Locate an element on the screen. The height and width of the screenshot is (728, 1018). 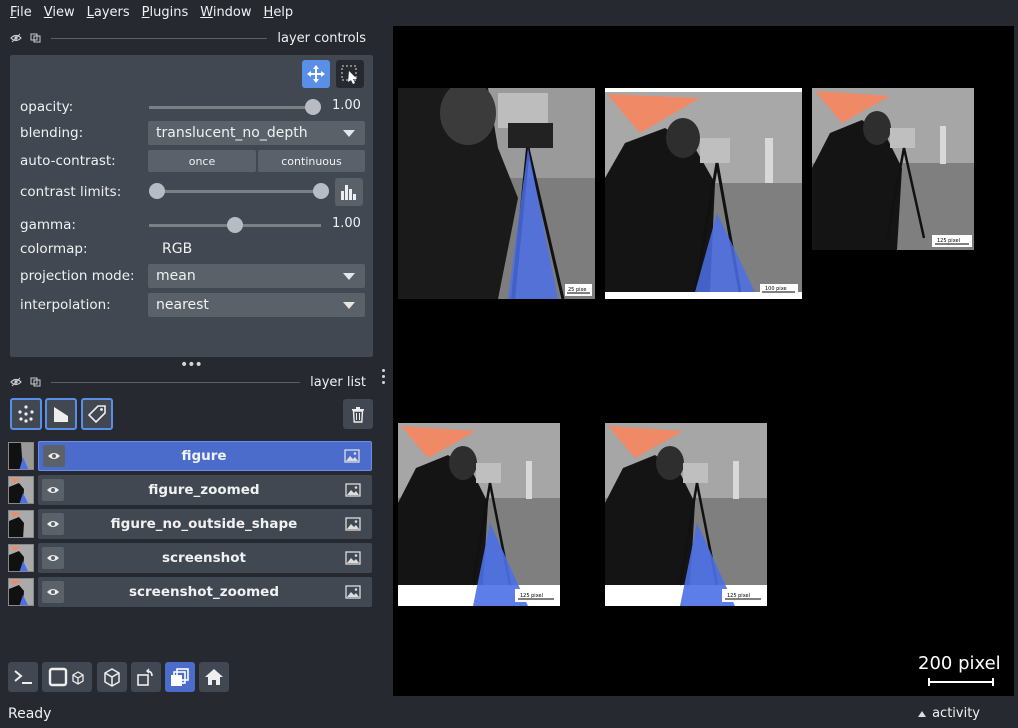
home-icon is located at coordinates (214, 677).